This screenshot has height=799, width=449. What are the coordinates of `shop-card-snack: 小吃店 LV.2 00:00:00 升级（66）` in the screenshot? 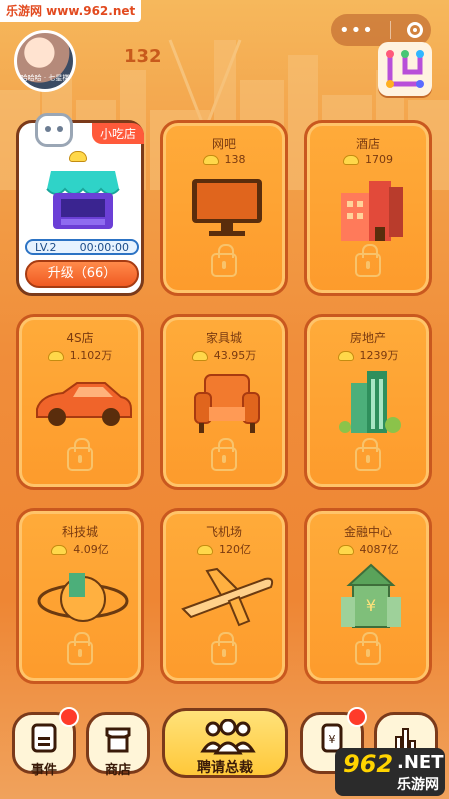 It's located at (80, 204).